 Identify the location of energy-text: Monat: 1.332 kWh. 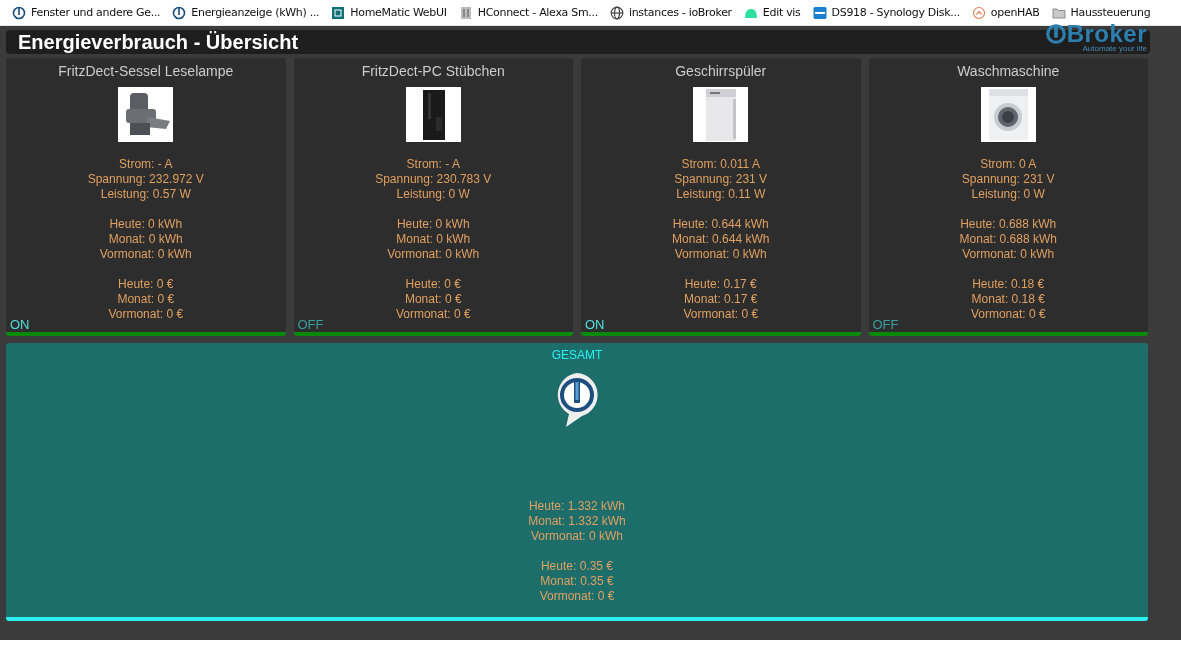
(577, 521).